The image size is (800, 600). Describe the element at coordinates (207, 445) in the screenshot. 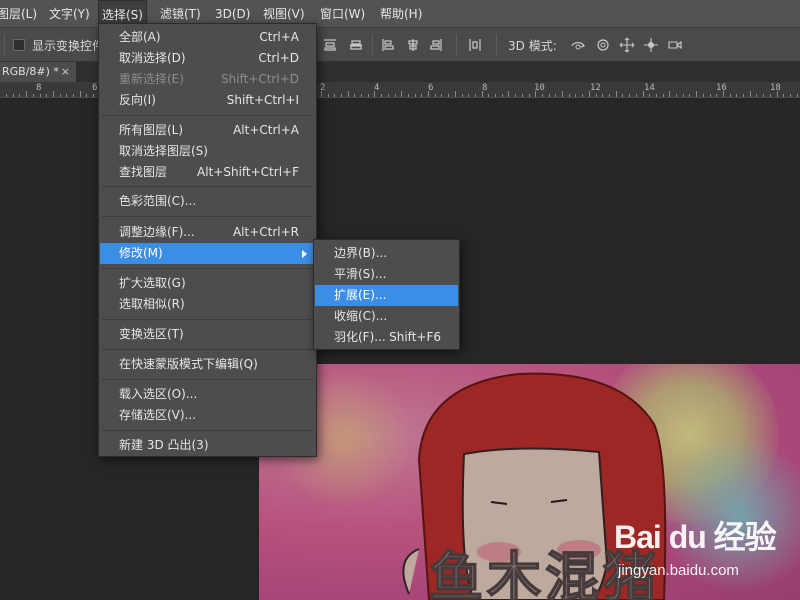

I see `menu-item-new-3d-extrusion: 新建 3D 凸出(3)` at that location.